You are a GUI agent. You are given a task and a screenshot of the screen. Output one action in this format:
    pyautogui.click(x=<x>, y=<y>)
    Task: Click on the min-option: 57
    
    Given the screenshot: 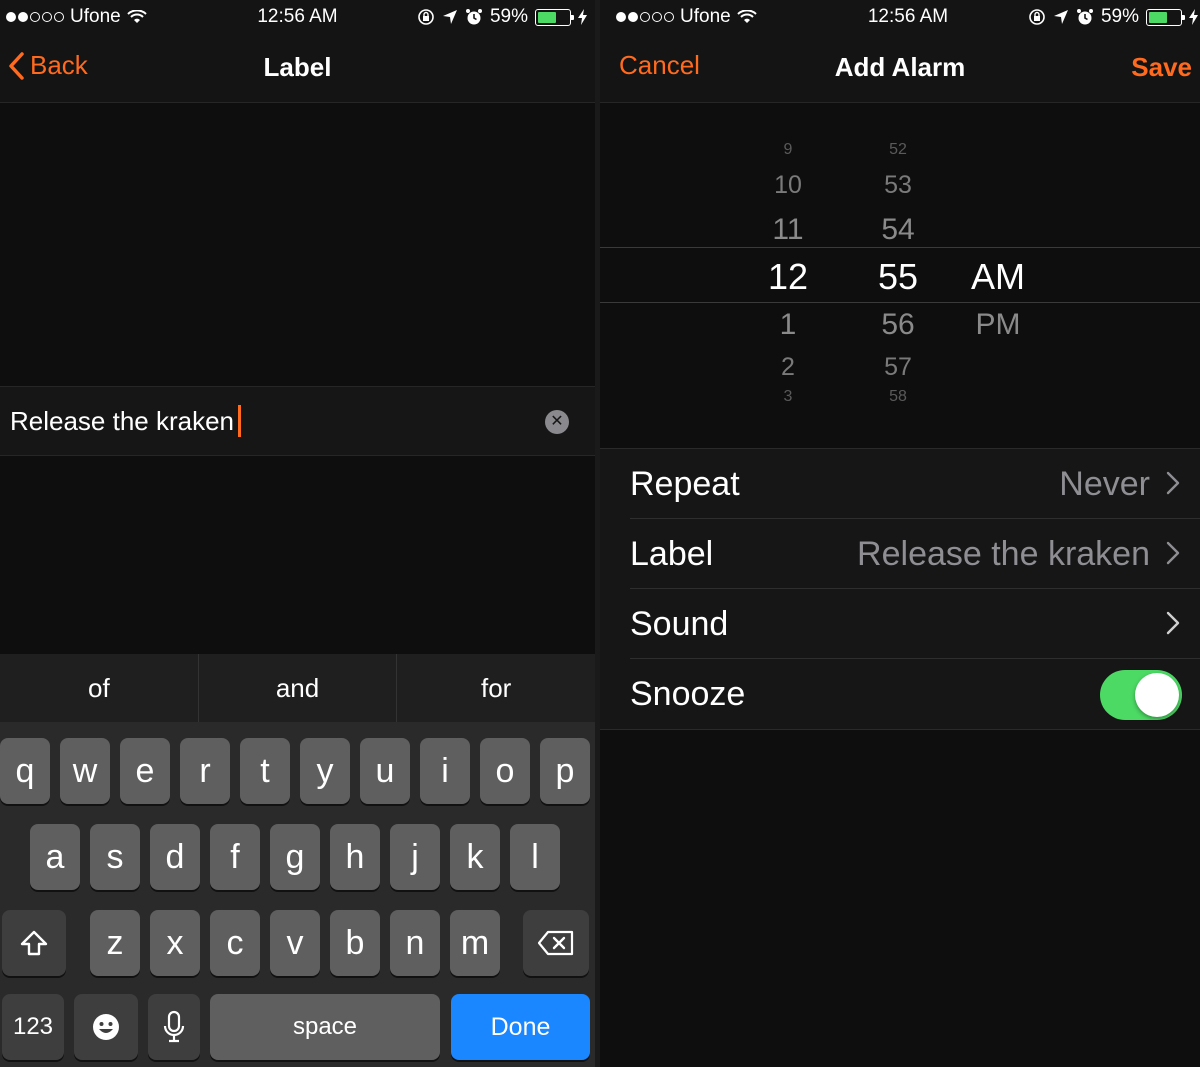 What is the action you would take?
    pyautogui.click(x=898, y=367)
    